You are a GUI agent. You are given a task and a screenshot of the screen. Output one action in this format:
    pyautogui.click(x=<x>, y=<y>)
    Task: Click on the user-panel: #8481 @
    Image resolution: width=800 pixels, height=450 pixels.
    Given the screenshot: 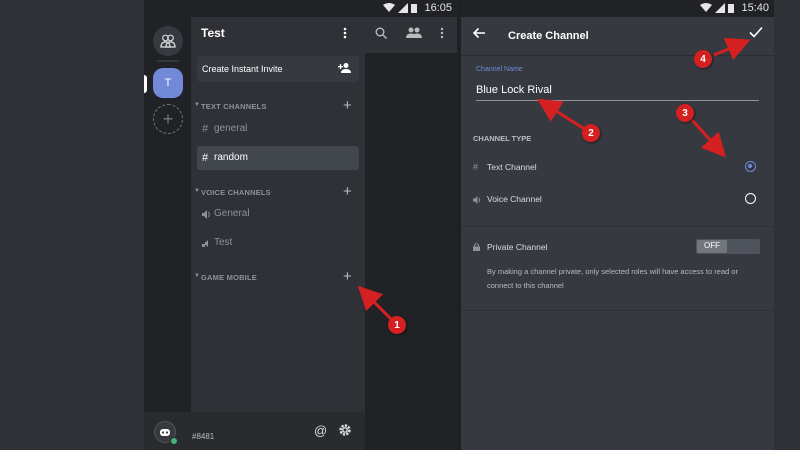 What is the action you would take?
    pyautogui.click(x=254, y=431)
    